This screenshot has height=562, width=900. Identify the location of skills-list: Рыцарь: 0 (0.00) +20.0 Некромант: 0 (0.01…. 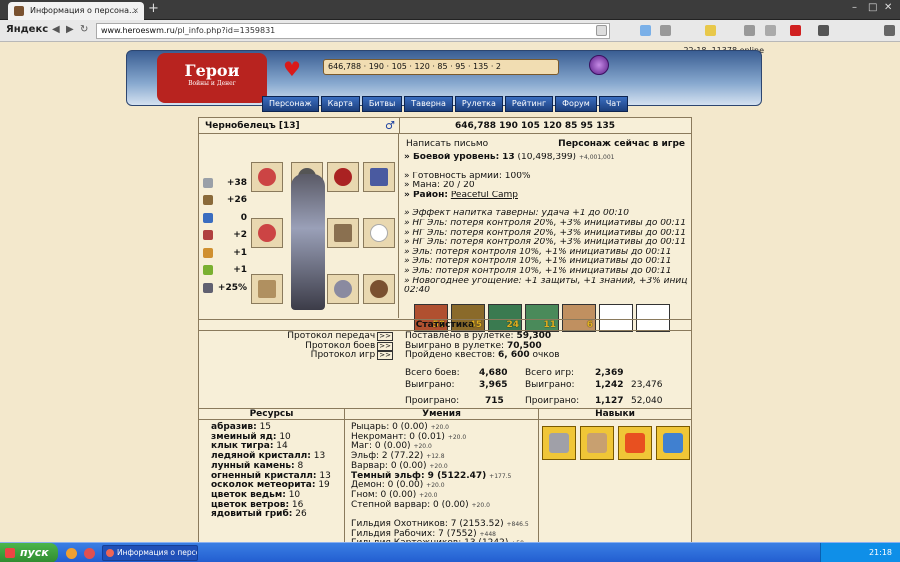
(441, 481).